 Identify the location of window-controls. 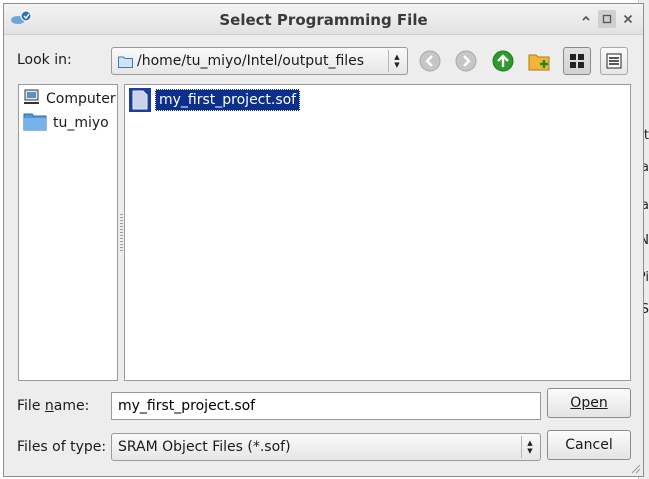
(607, 19).